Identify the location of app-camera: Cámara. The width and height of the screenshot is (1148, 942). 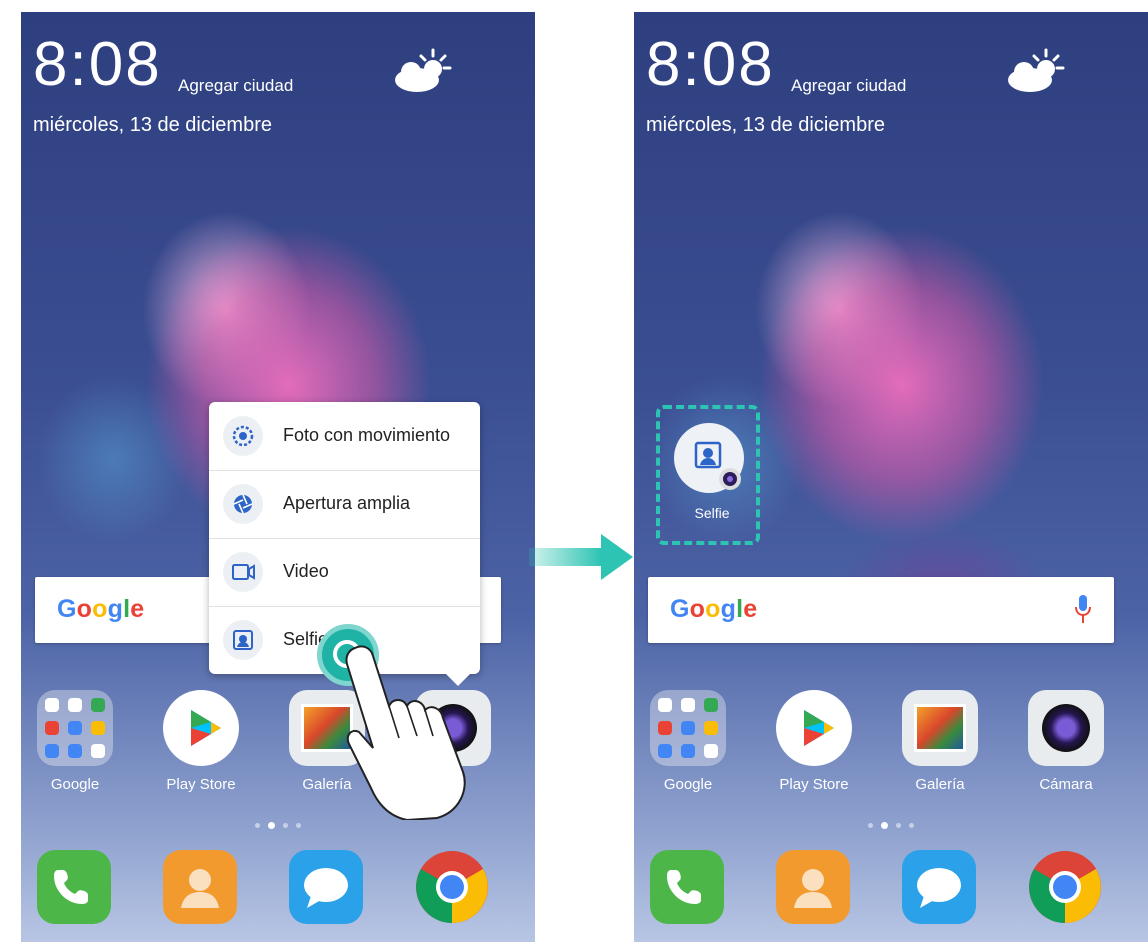
(1066, 741).